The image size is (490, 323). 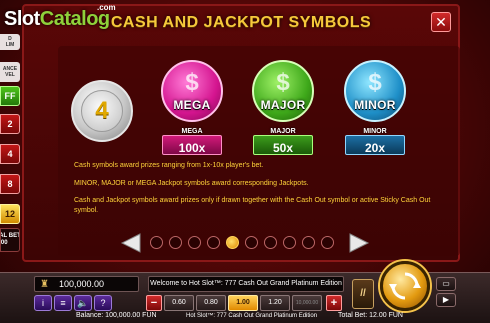 I want to click on spin-button, so click(x=405, y=286).